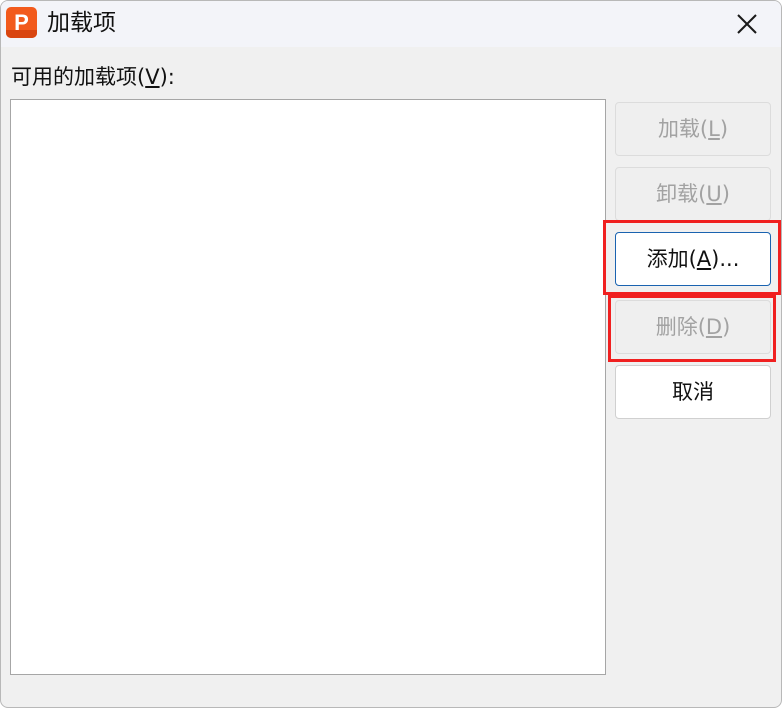 The width and height of the screenshot is (782, 708). What do you see at coordinates (693, 129) in the screenshot?
I see `load-button: 加载(L)` at bounding box center [693, 129].